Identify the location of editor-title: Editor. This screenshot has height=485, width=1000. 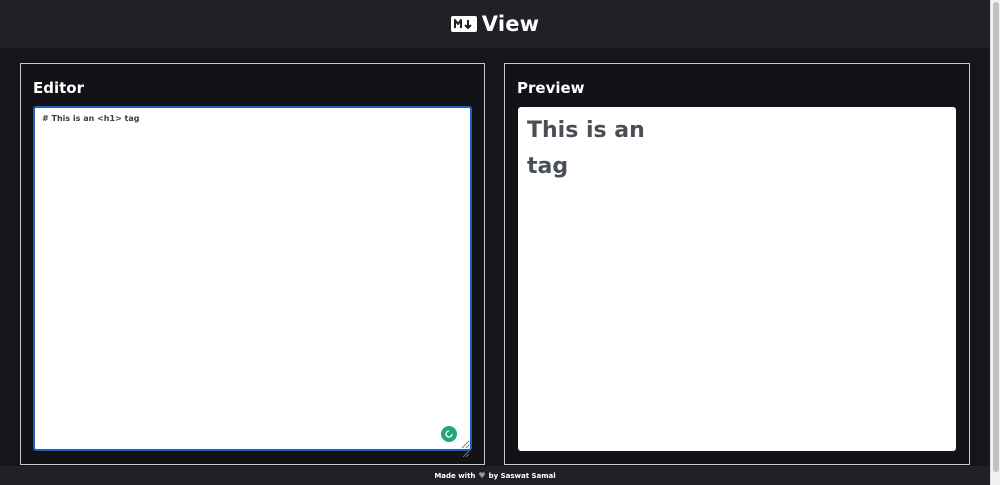
(58, 88).